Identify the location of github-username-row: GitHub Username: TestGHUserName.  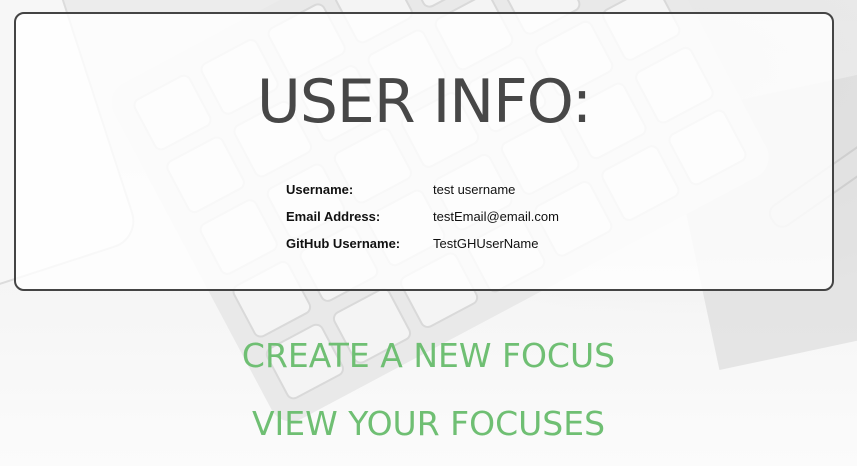
(422, 243).